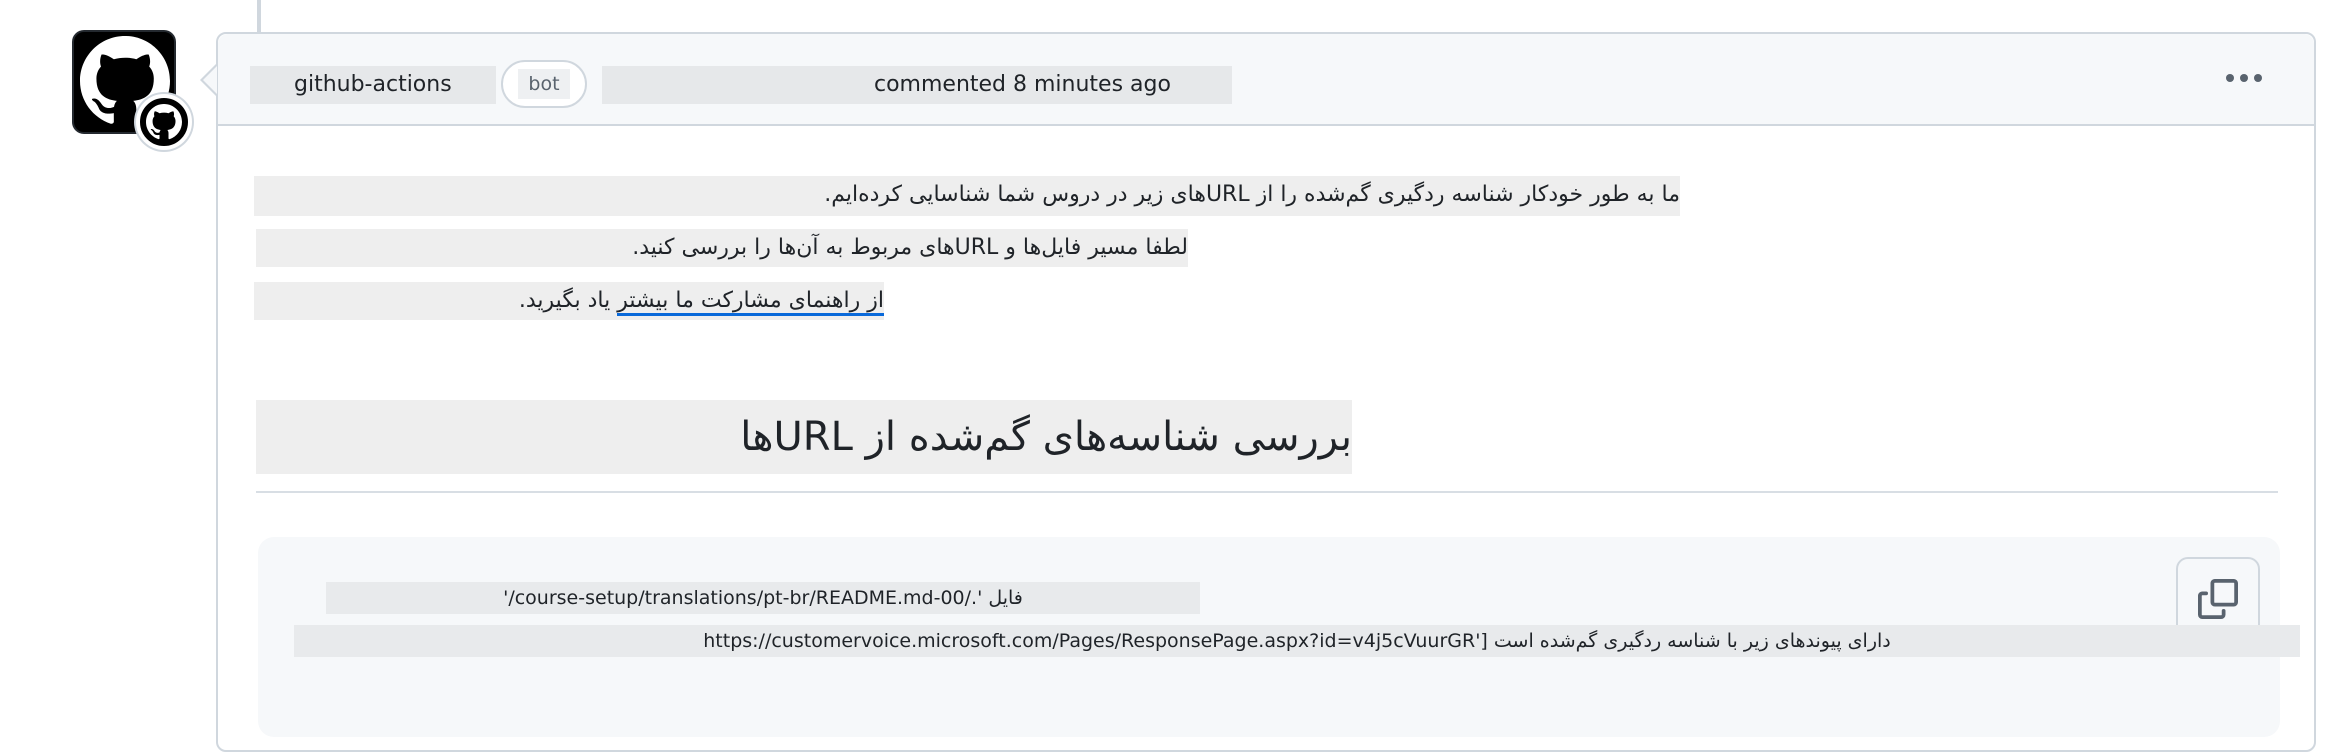 The height and width of the screenshot is (752, 2326). What do you see at coordinates (750, 302) in the screenshot?
I see `contributing-guide-link: از راهنمای مشارکت ما بیشتر` at bounding box center [750, 302].